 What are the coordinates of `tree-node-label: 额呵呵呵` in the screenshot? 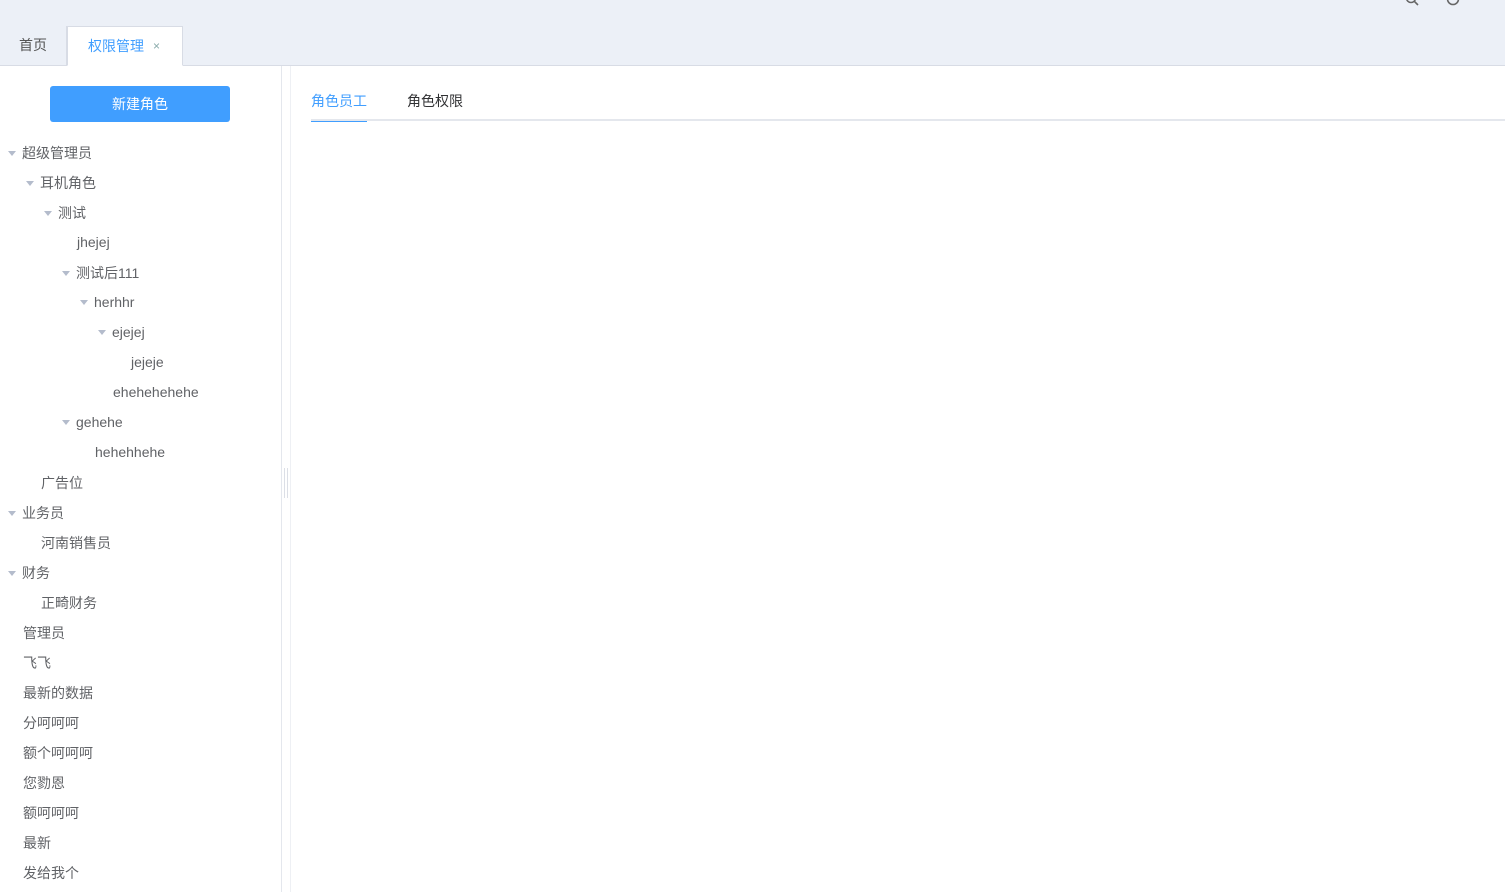 It's located at (51, 813).